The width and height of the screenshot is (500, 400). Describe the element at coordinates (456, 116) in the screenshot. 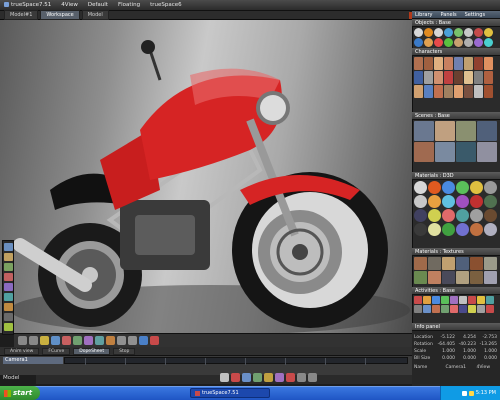

I see `section-scenes-base: Scenes : Base` at that location.